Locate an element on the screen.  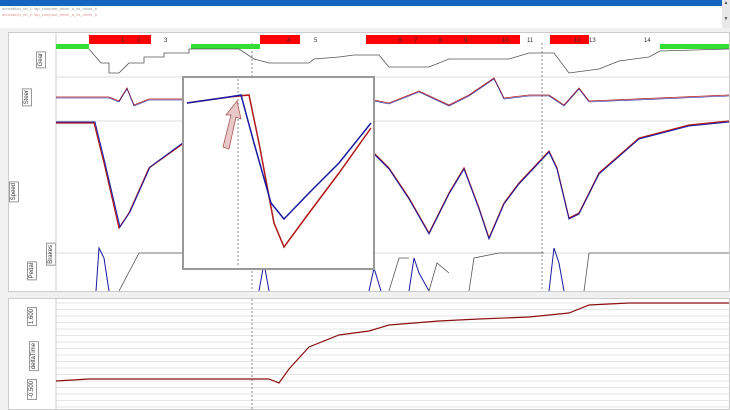
braking-segments is located at coordinates (392, 42).